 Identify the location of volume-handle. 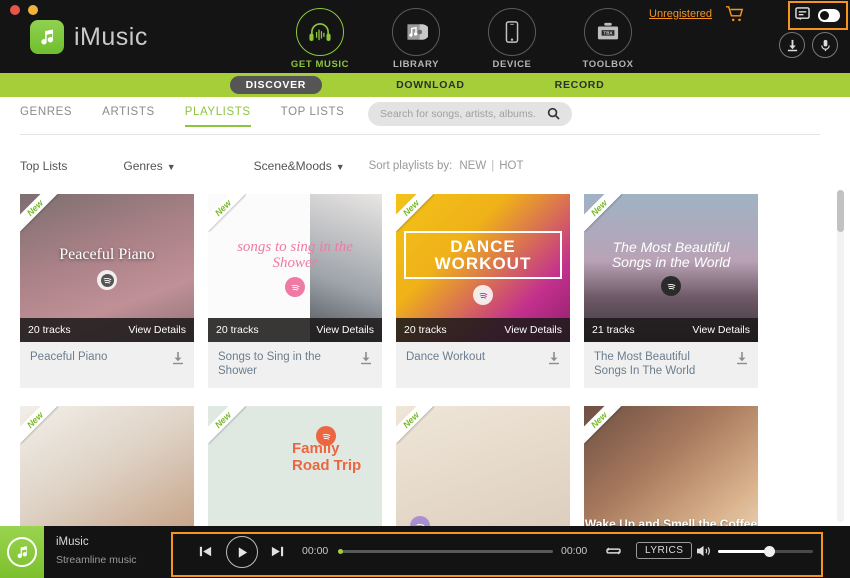
(769, 551).